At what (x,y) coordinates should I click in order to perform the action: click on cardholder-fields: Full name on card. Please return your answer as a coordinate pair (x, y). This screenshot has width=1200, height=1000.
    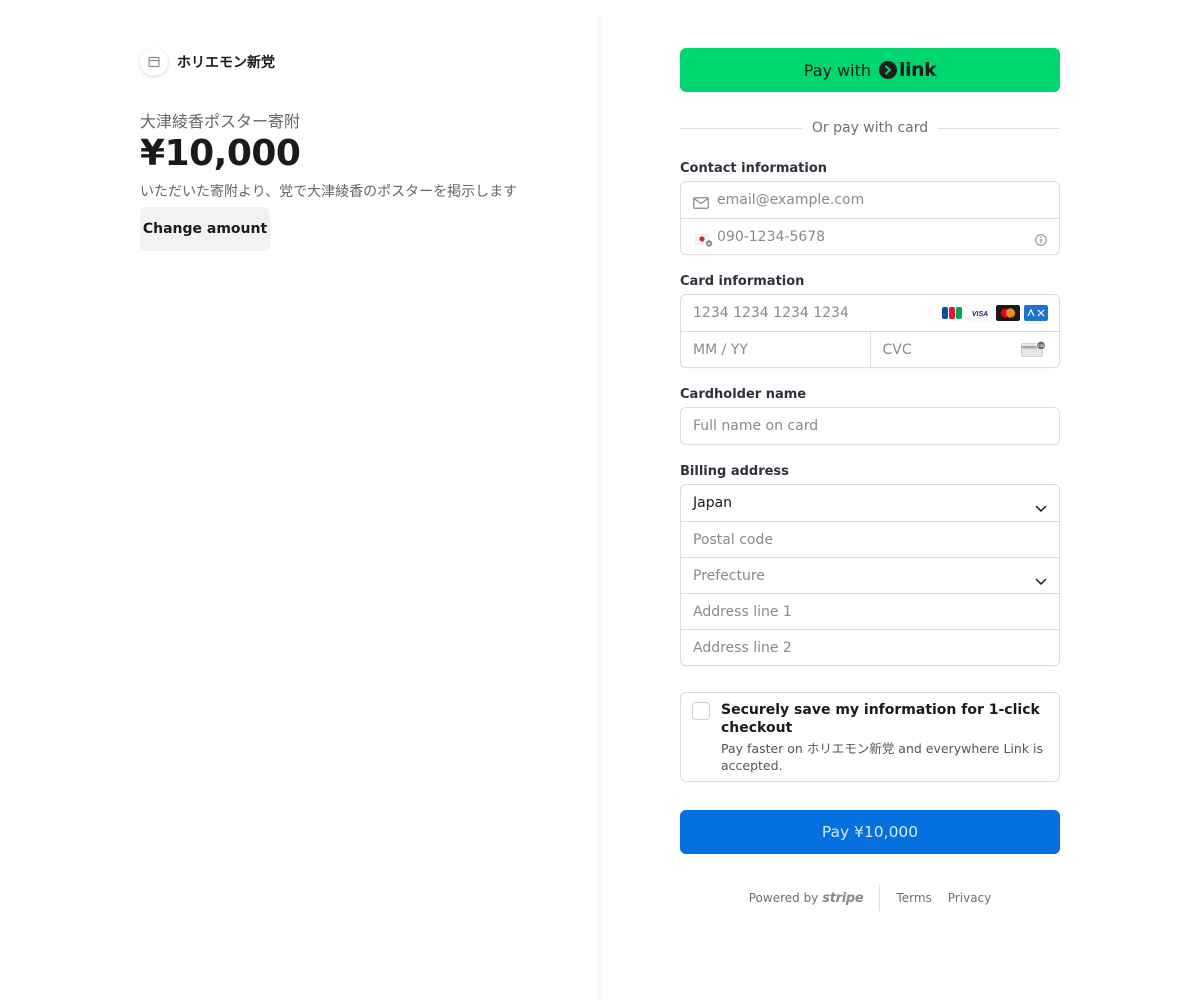
    Looking at the image, I should click on (870, 426).